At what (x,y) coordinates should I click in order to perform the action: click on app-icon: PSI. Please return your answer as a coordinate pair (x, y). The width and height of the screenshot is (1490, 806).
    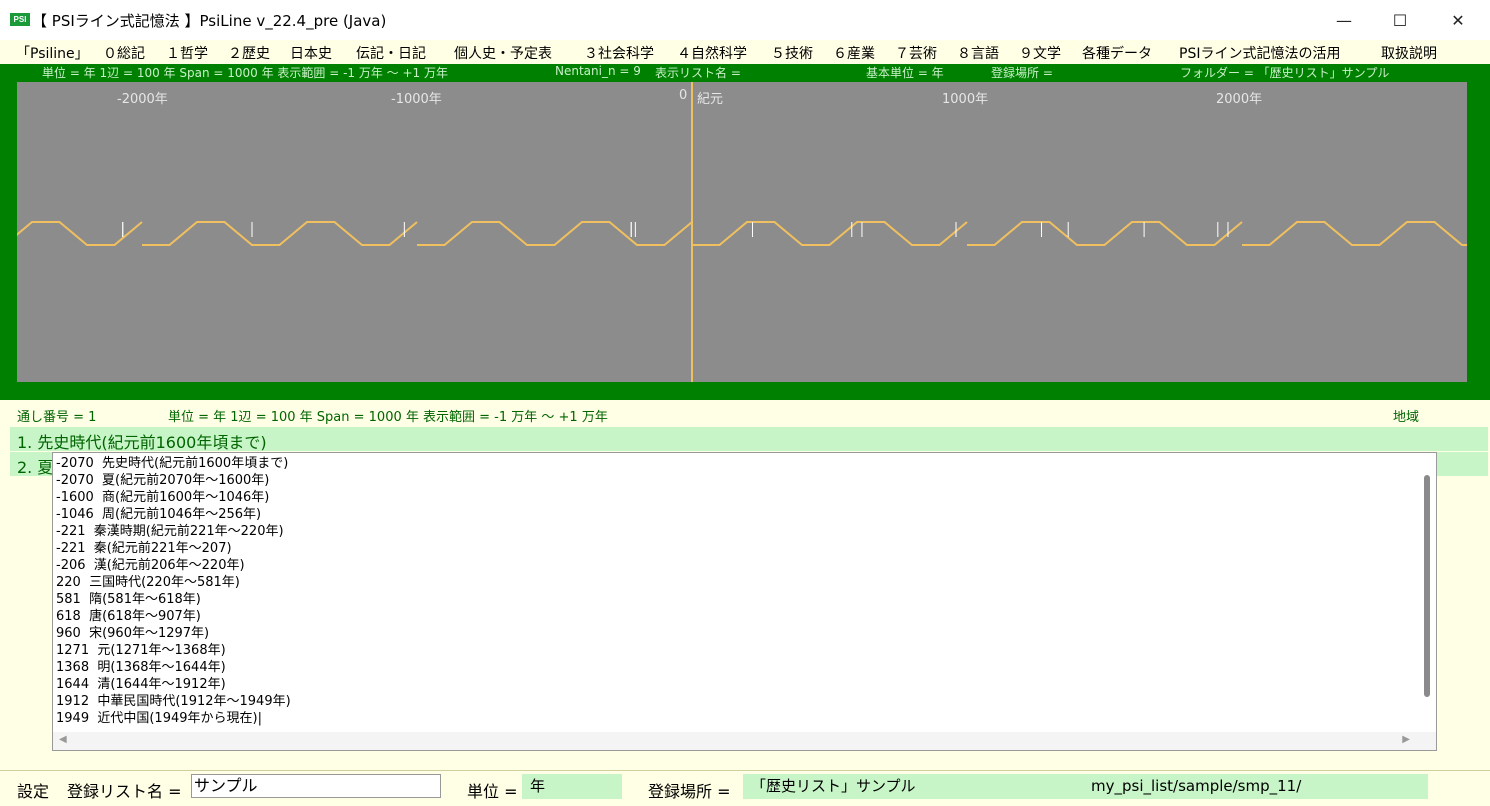
    Looking at the image, I should click on (20, 19).